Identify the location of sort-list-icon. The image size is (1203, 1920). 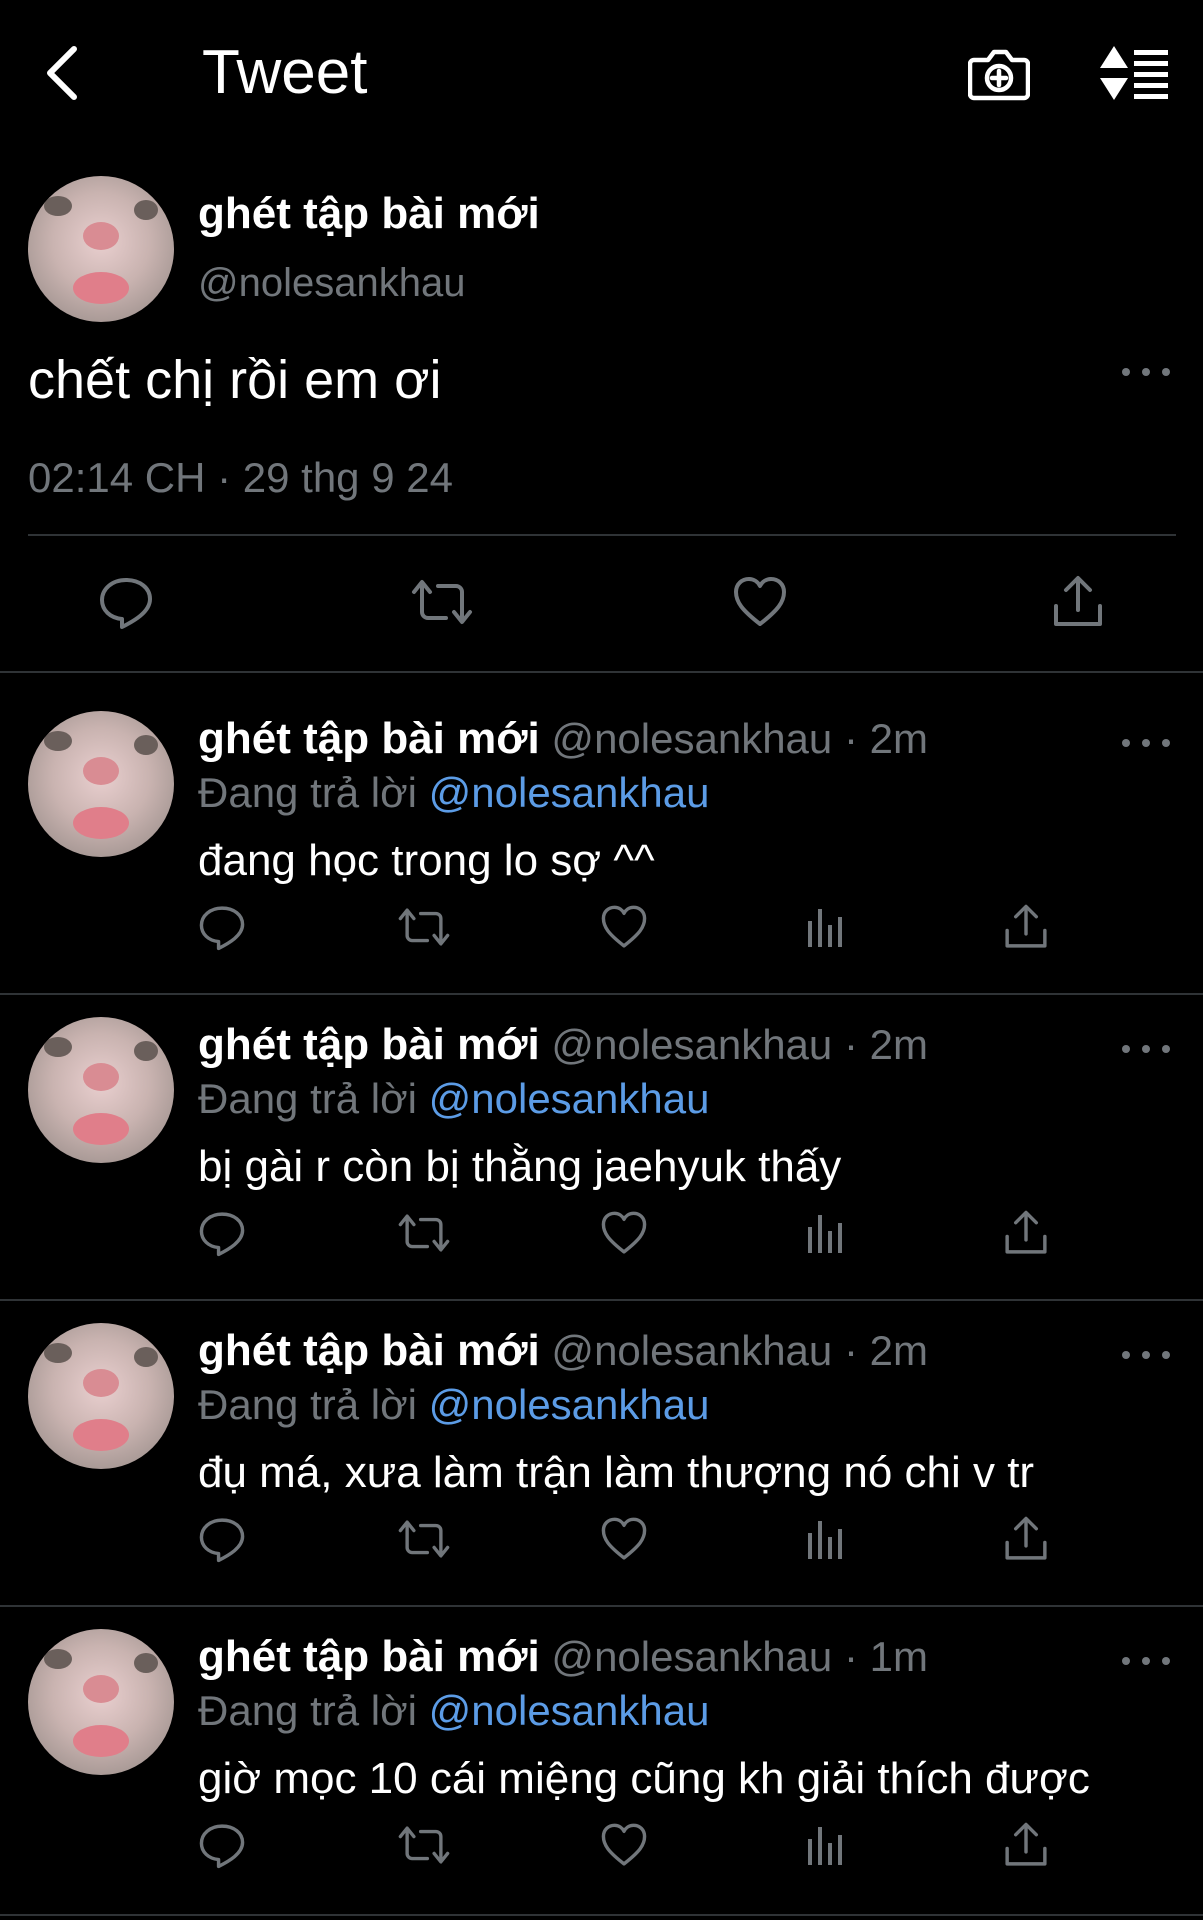
(1134, 73).